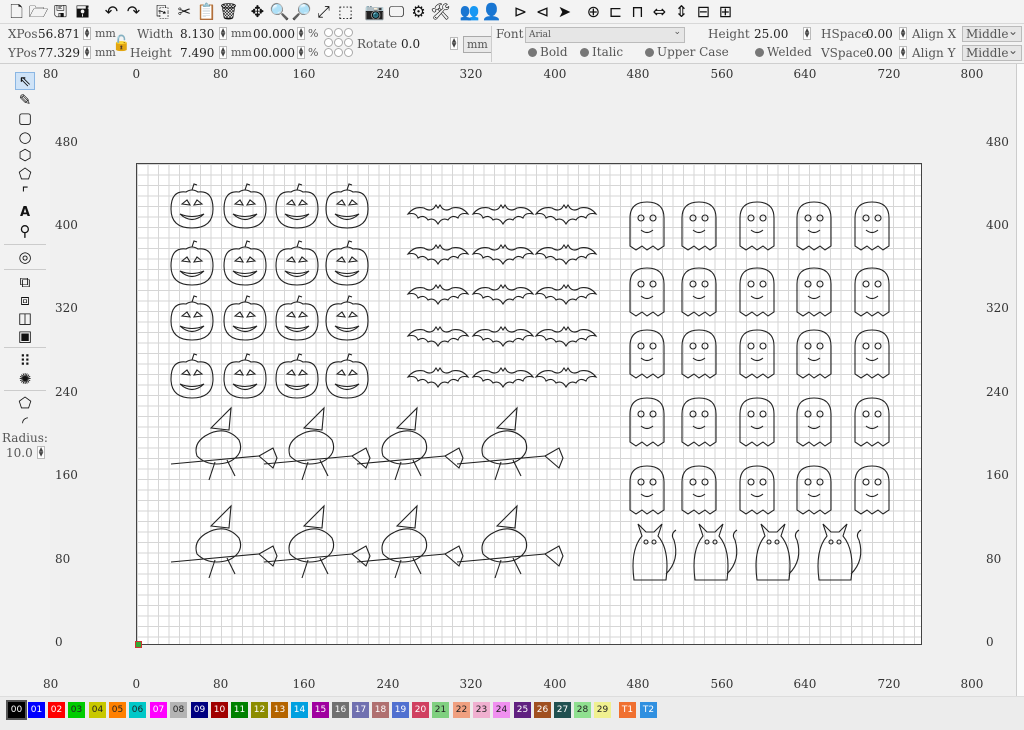  Describe the element at coordinates (197, 53) in the screenshot. I see `height-field: 7.490` at that location.